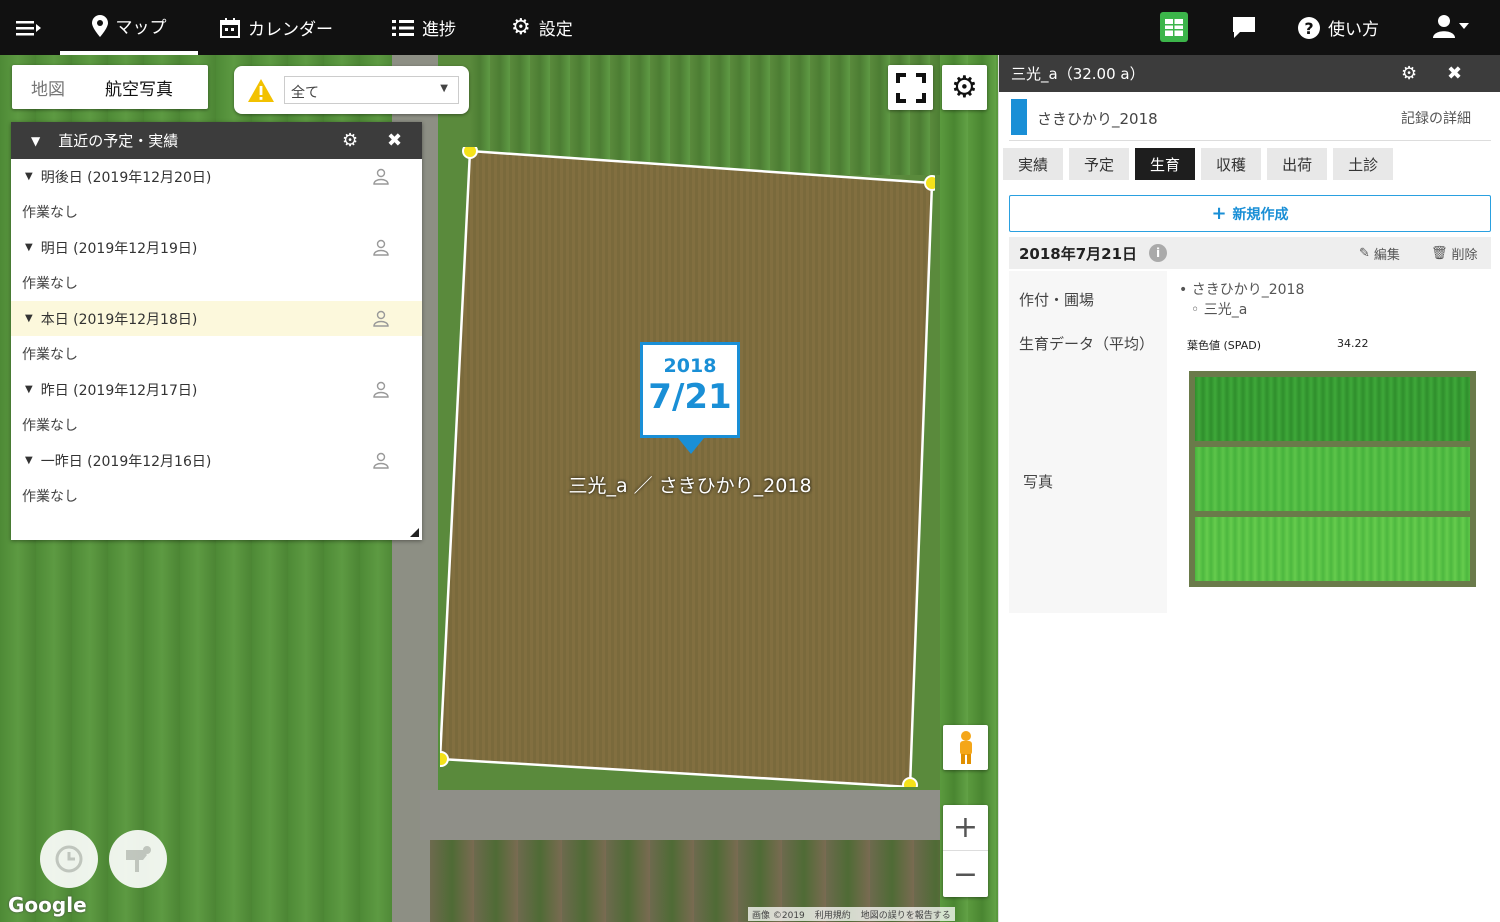  I want to click on delete-label: 削除, so click(1464, 255).